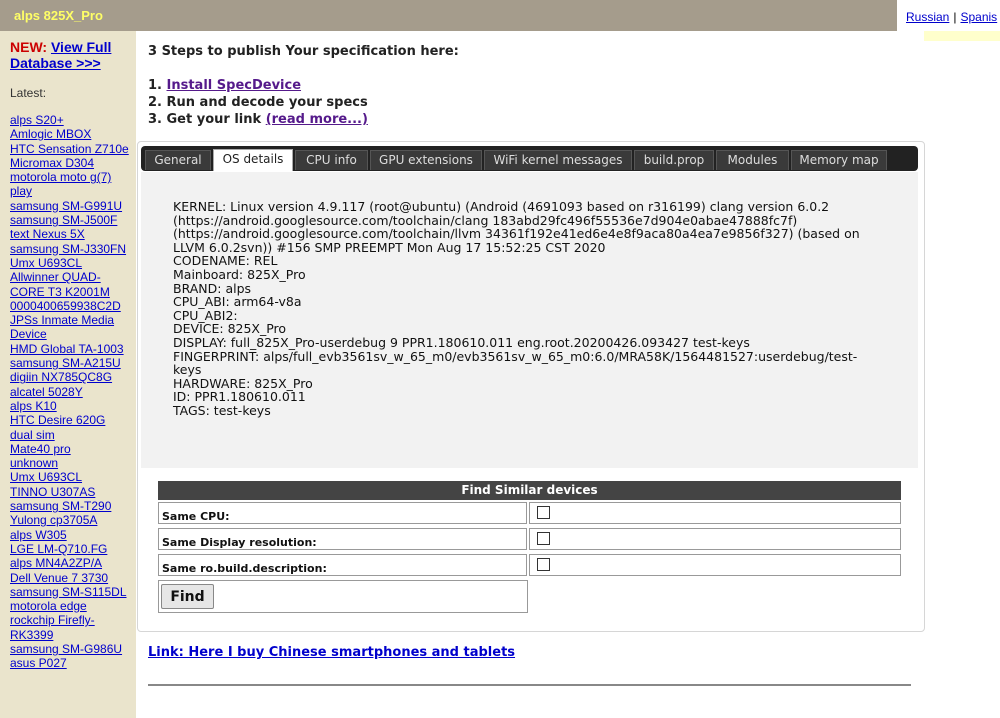 The image size is (1000, 718). What do you see at coordinates (72, 249) in the screenshot?
I see `device-link: samsung SM-J330FN` at bounding box center [72, 249].